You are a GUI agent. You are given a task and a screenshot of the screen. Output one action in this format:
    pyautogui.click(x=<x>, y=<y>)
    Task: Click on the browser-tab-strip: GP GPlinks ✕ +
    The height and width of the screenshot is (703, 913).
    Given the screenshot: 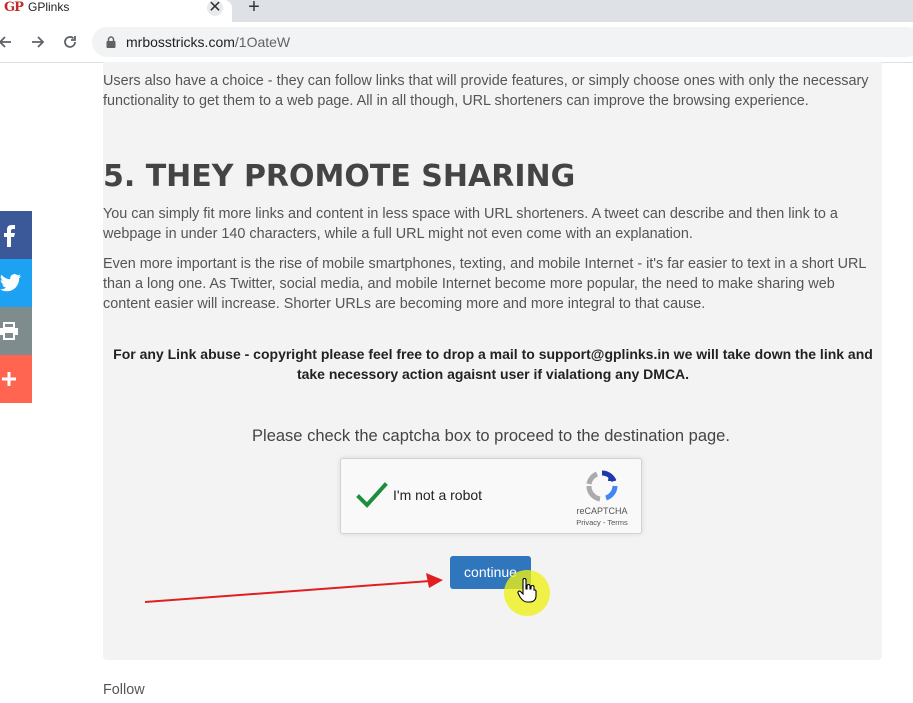 What is the action you would take?
    pyautogui.click(x=456, y=11)
    